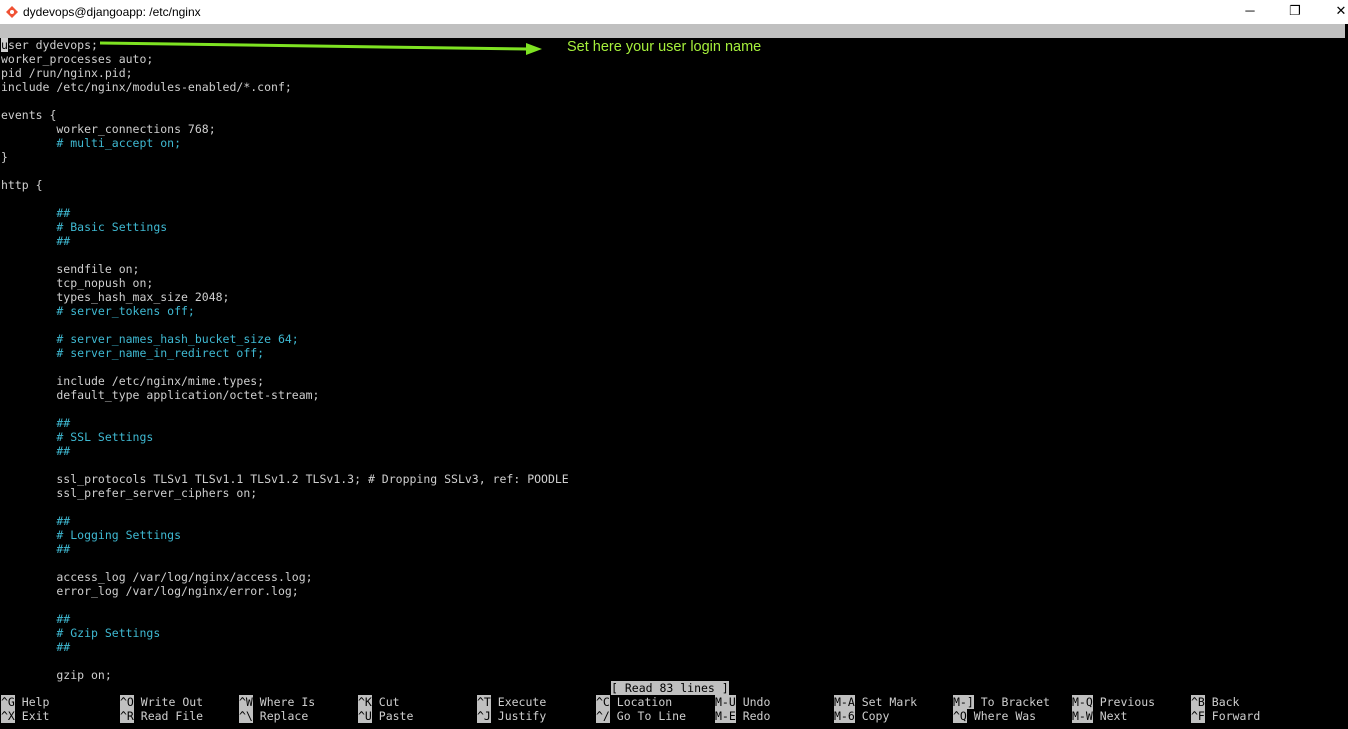 Image resolution: width=1348 pixels, height=729 pixels. I want to click on code-line: worker_connections 768;, so click(108, 129).